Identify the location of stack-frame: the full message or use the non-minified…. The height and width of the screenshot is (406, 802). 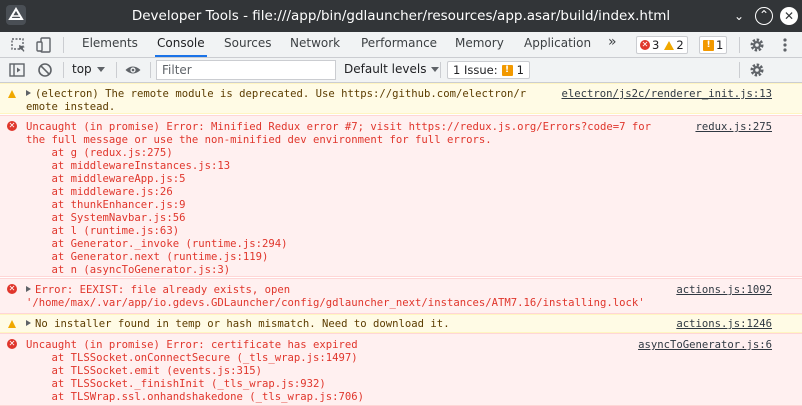
(259, 140).